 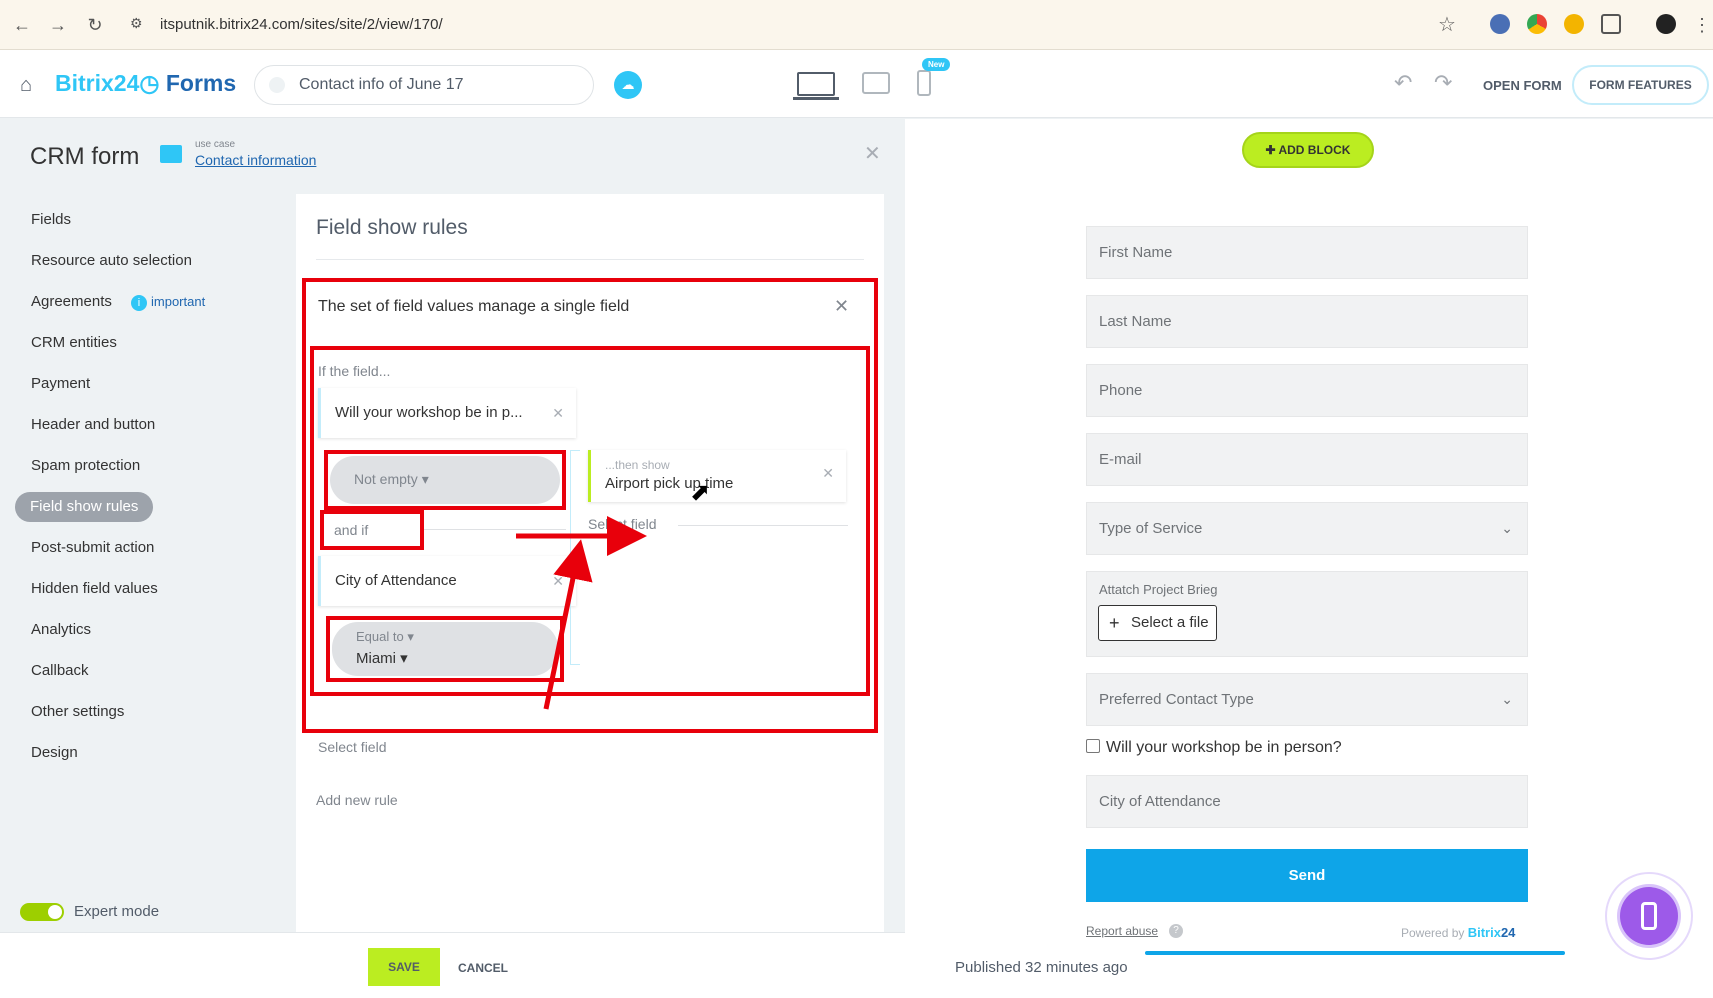 I want to click on type-of-service-select: Type of Service ⌄, so click(x=1307, y=528).